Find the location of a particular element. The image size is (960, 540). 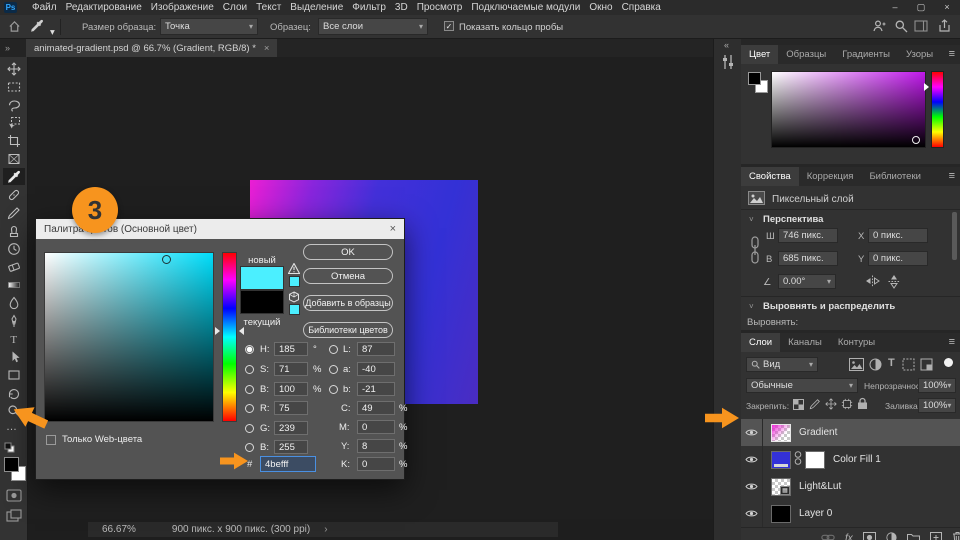

color-panel-menu-icon: ≡ is located at coordinates (952, 54).